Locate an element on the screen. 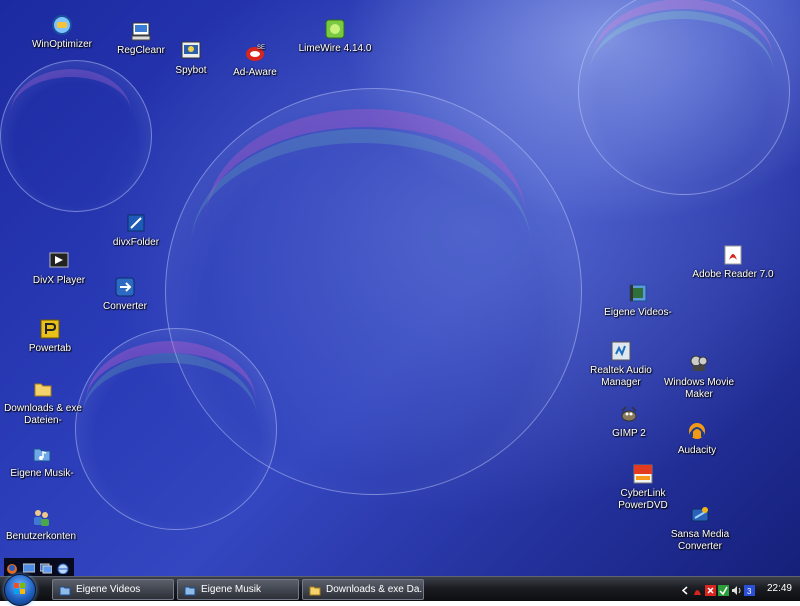 The width and height of the screenshot is (800, 606). chevron-left-icon is located at coordinates (685, 589).